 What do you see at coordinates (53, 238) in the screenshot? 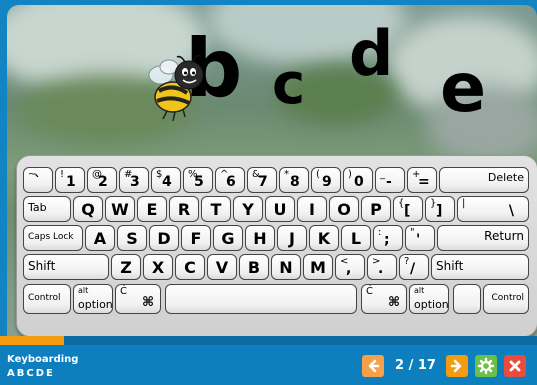
I see `key-caps-lock: Caps Lock` at bounding box center [53, 238].